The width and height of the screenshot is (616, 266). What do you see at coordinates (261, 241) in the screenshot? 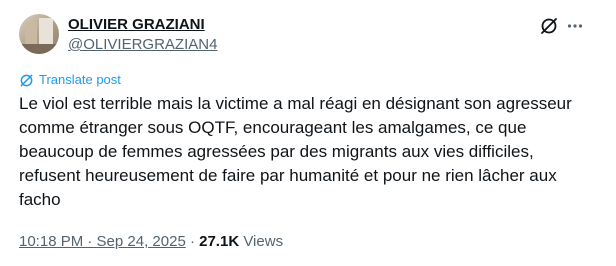
I see `views-label: Views` at bounding box center [261, 241].